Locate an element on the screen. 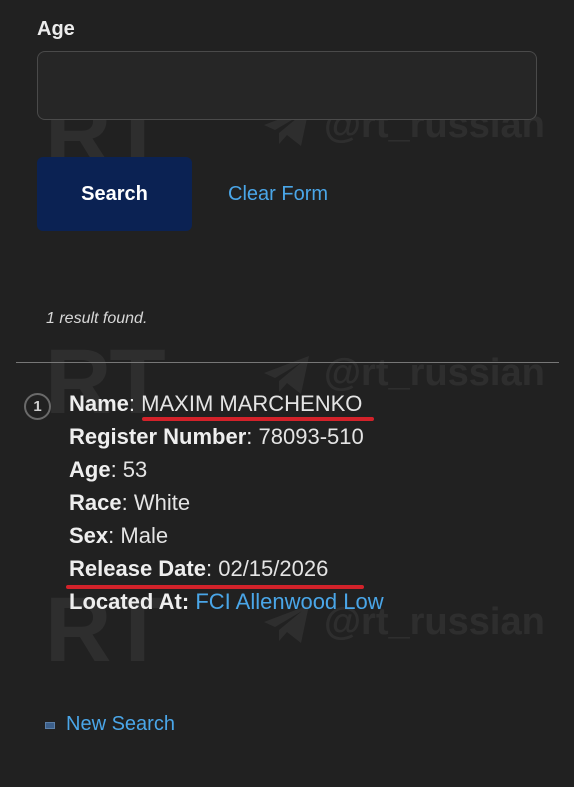  age-field-label: Age is located at coordinates (90, 469).